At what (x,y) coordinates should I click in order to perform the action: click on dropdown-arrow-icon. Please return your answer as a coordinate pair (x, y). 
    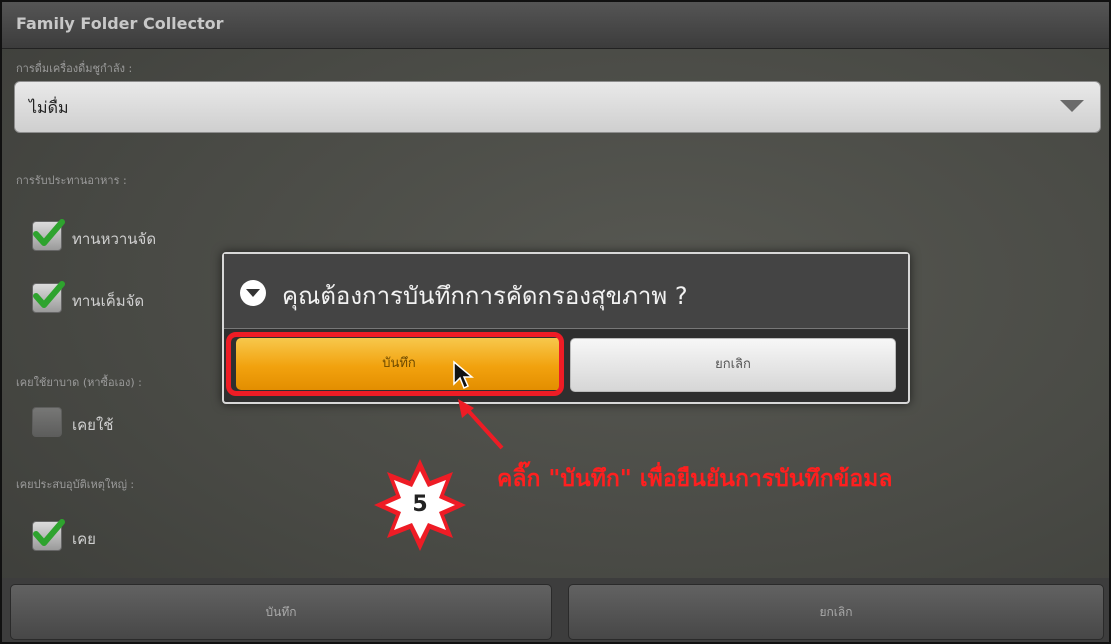
    Looking at the image, I should click on (1072, 106).